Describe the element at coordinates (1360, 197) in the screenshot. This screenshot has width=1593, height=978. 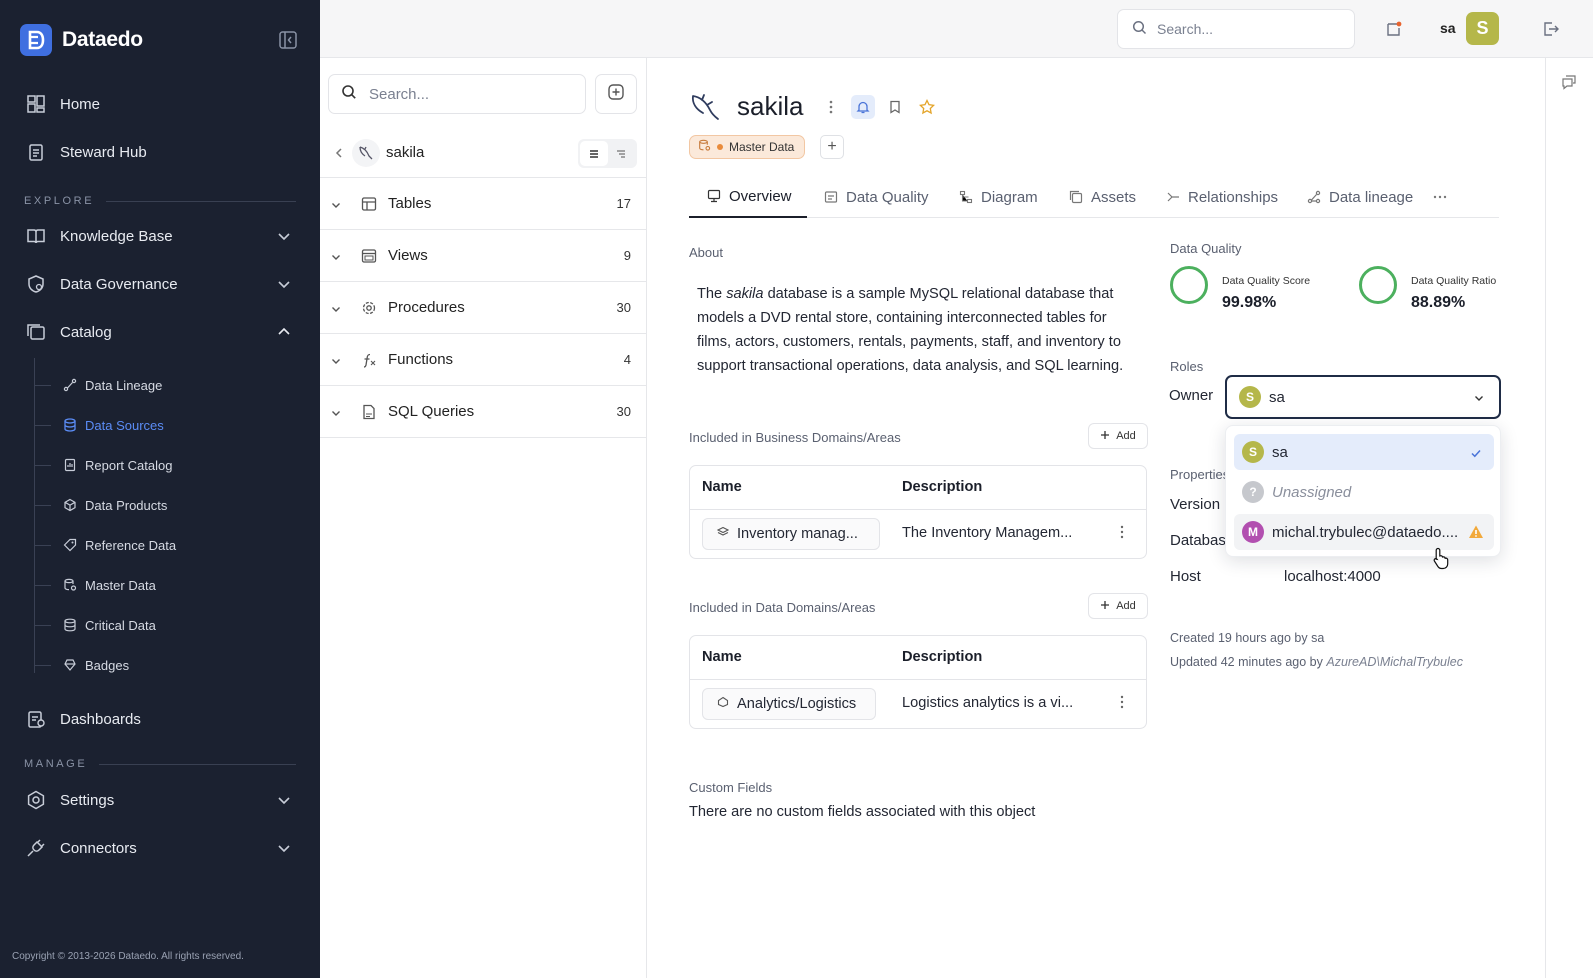
I see `tab-data-lineage: Data lineage` at that location.